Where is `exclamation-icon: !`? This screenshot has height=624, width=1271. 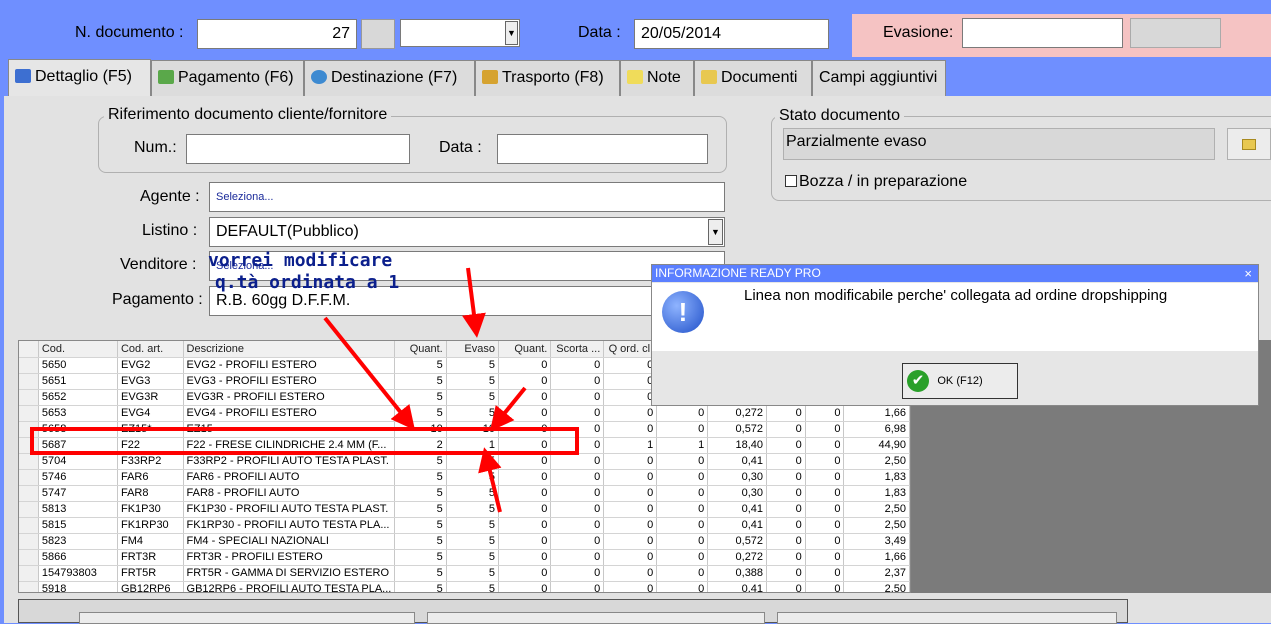
exclamation-icon: ! is located at coordinates (683, 312).